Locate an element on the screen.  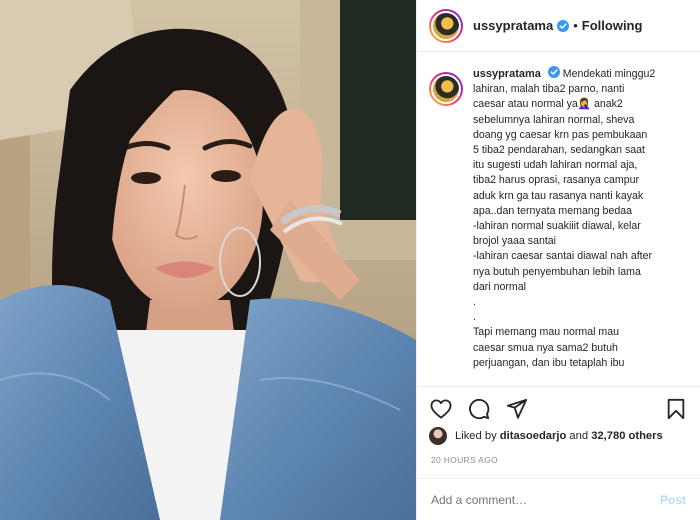
bookmark-icon is located at coordinates (676, 408).